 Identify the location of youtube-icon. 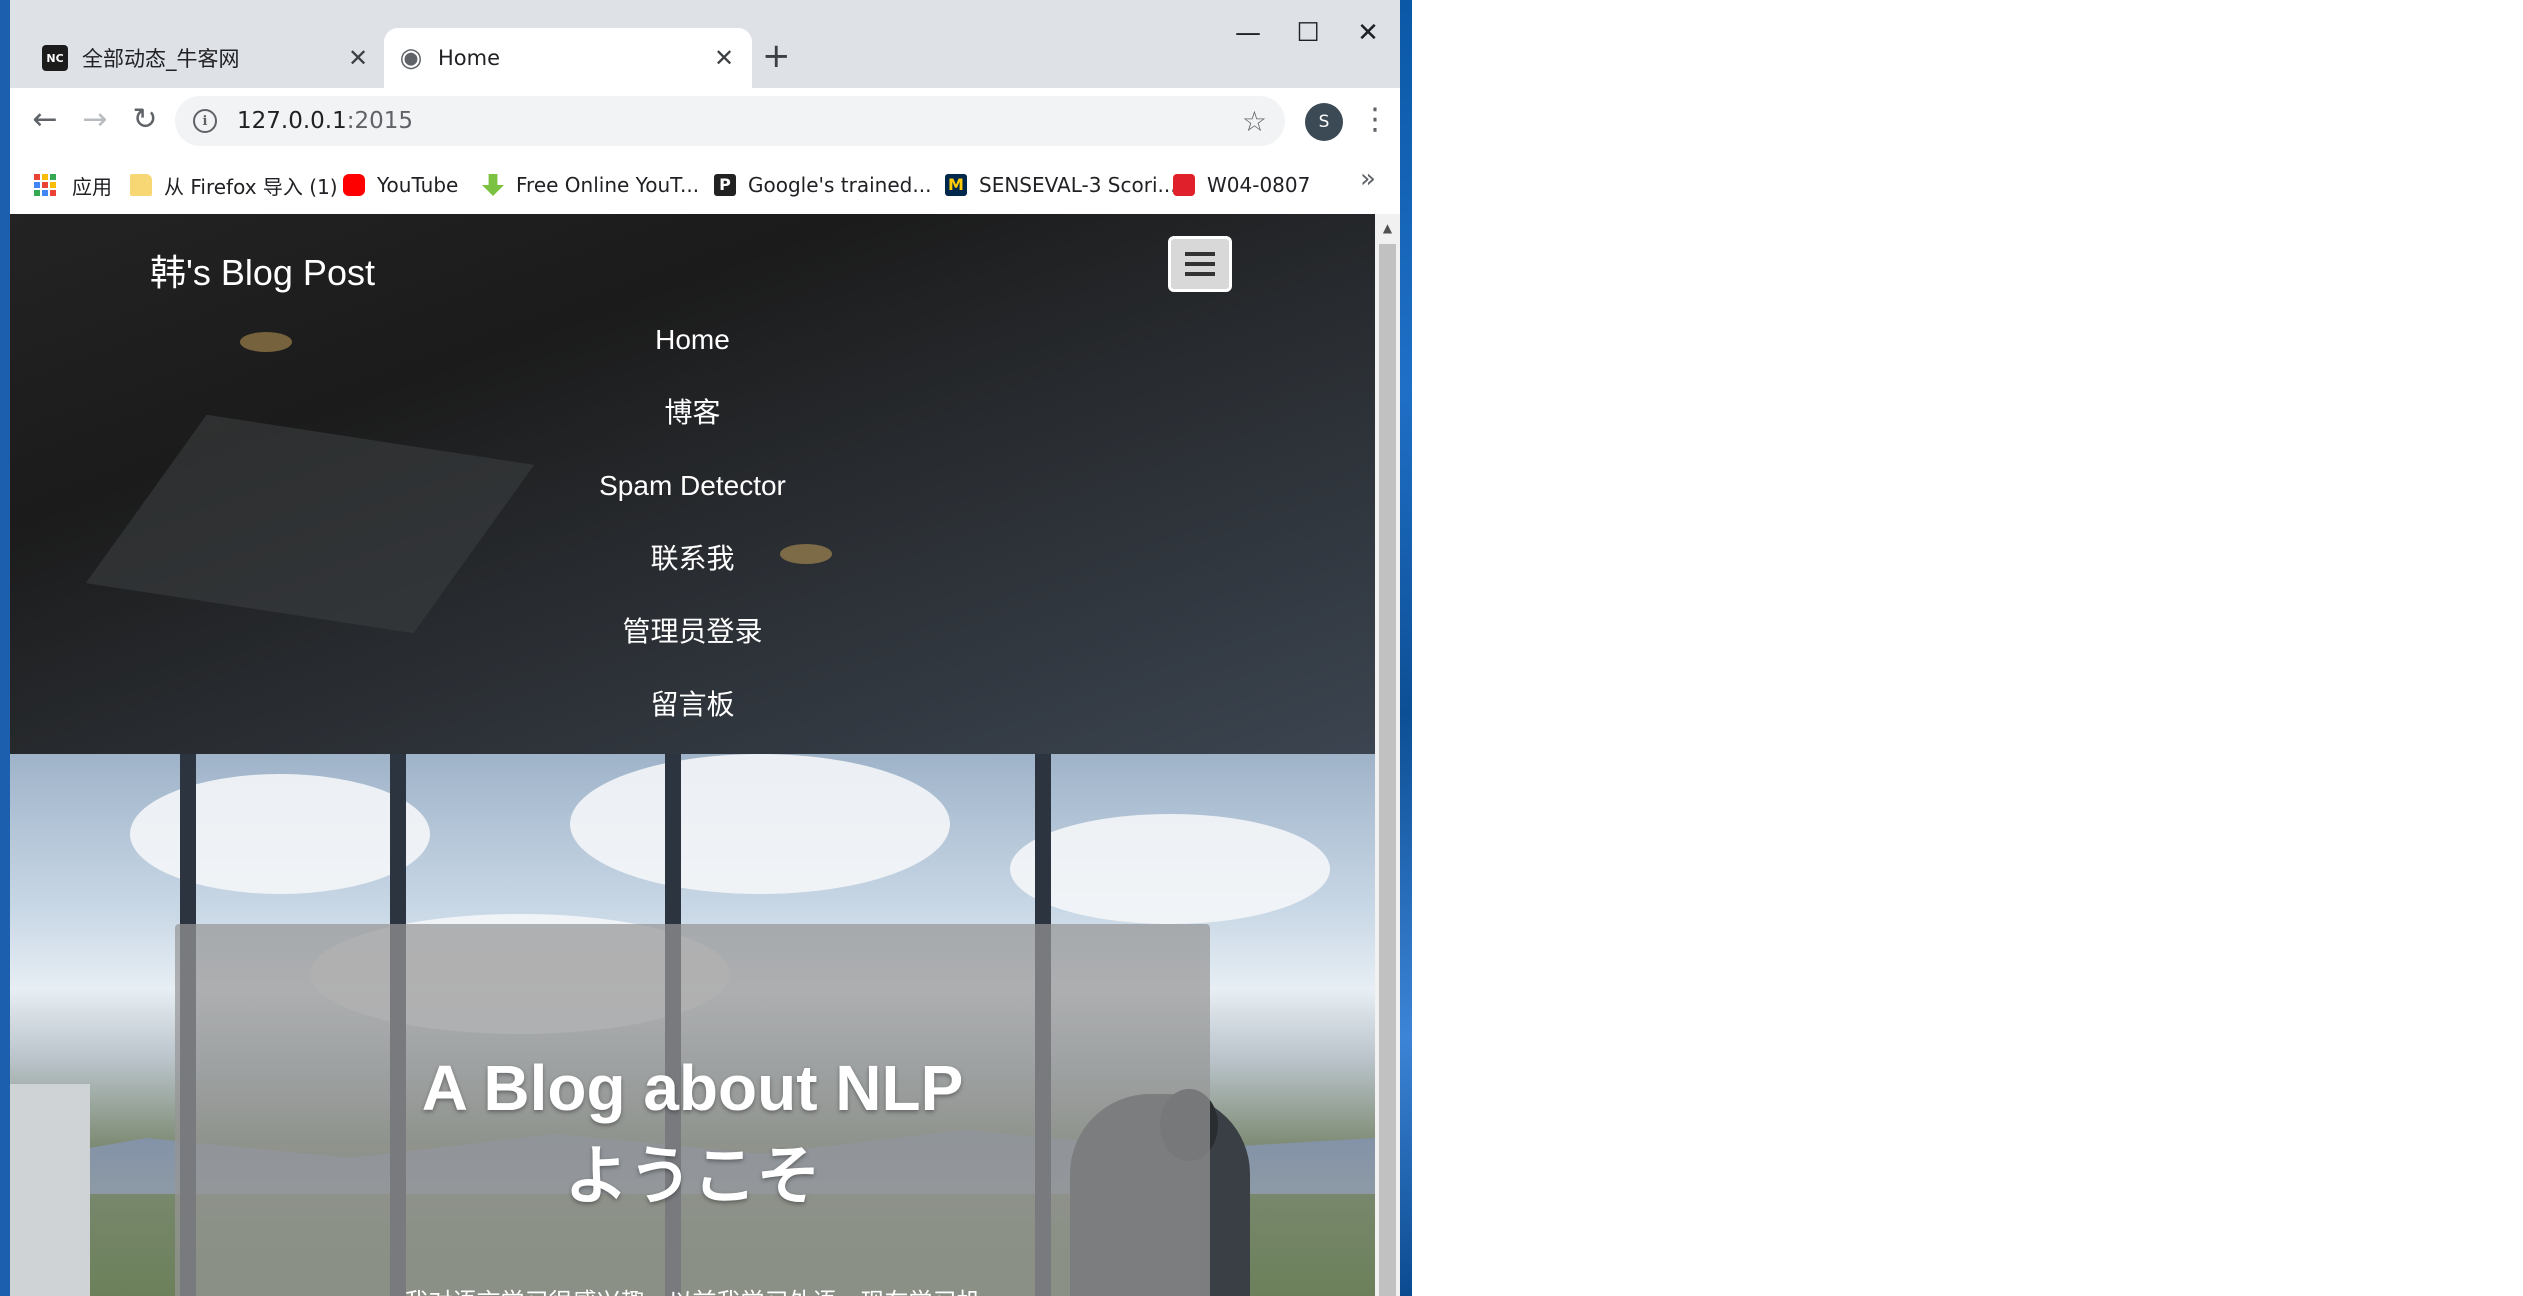
(354, 185).